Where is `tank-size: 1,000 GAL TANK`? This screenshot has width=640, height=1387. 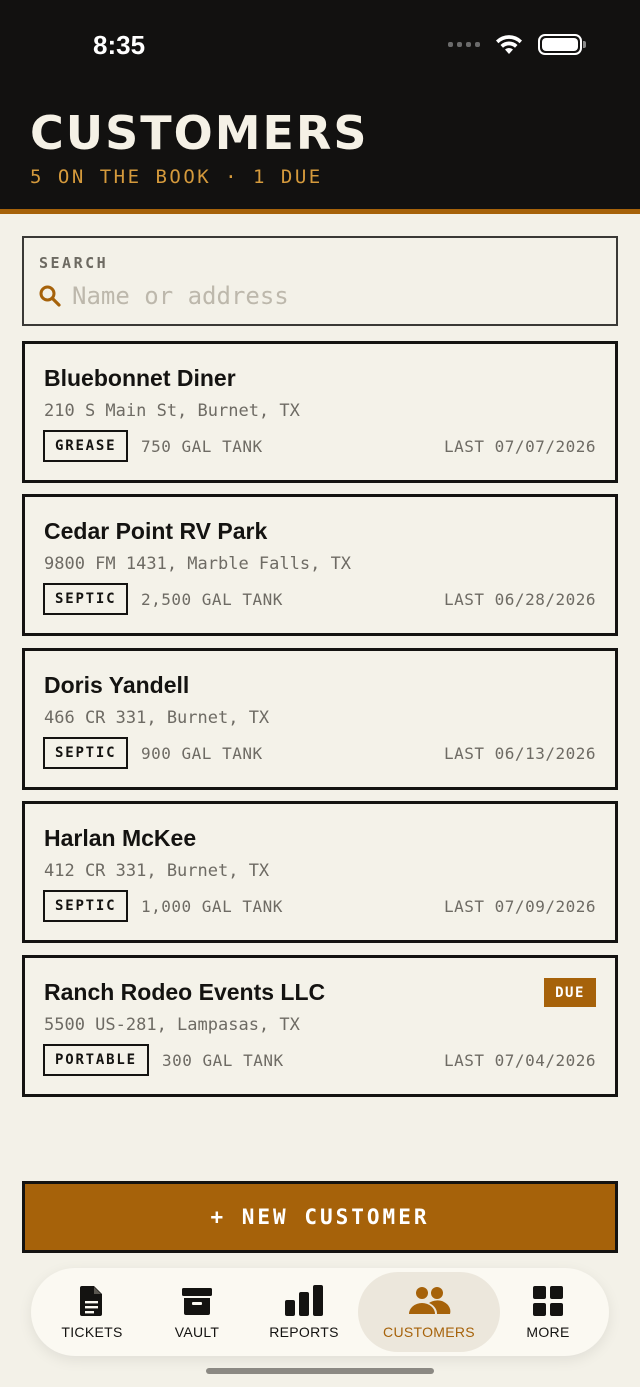 tank-size: 1,000 GAL TANK is located at coordinates (212, 906).